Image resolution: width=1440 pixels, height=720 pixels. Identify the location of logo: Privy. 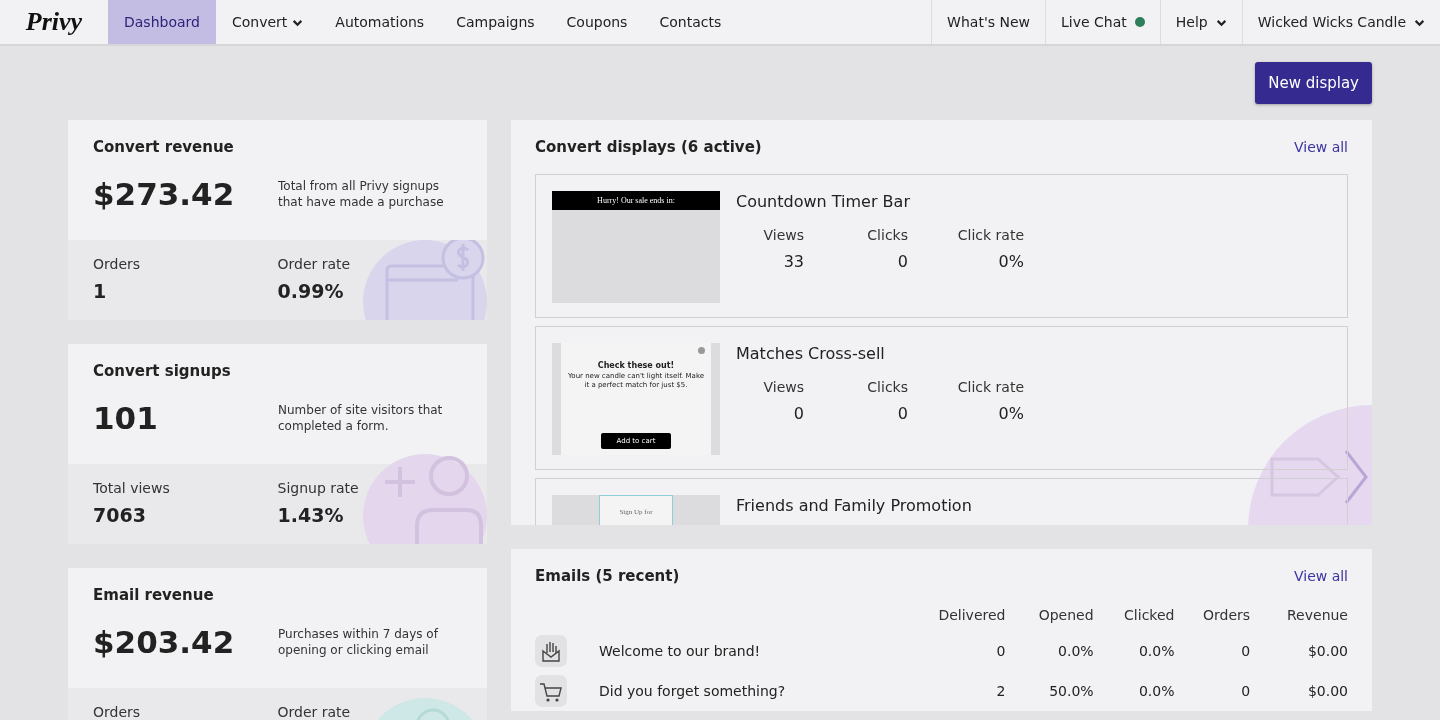
(54, 22).